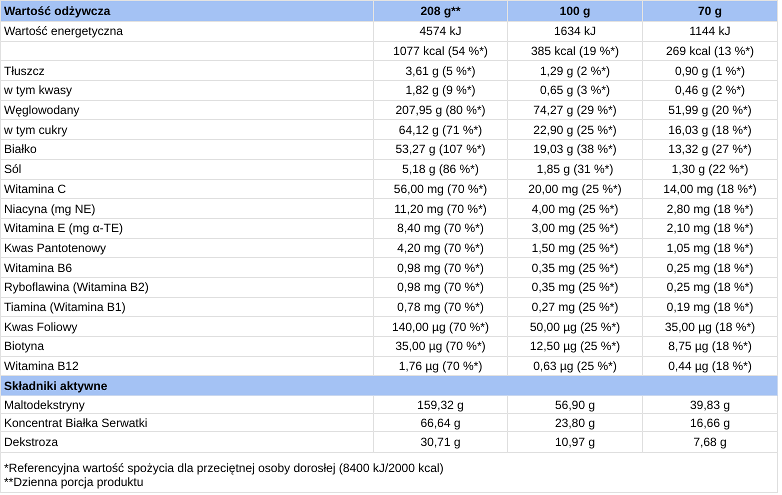 The height and width of the screenshot is (495, 782). I want to click on table-cell: 140,00 µg (70 %*), so click(441, 327).